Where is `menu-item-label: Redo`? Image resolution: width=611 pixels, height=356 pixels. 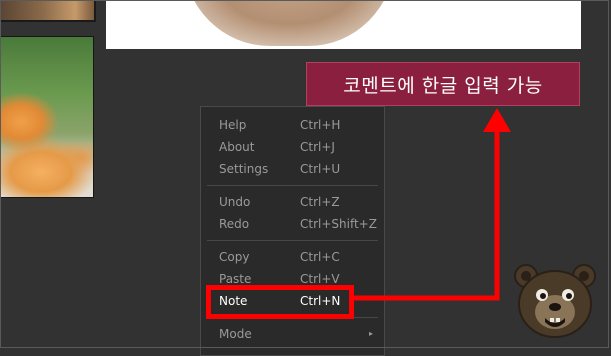 menu-item-label: Redo is located at coordinates (234, 224).